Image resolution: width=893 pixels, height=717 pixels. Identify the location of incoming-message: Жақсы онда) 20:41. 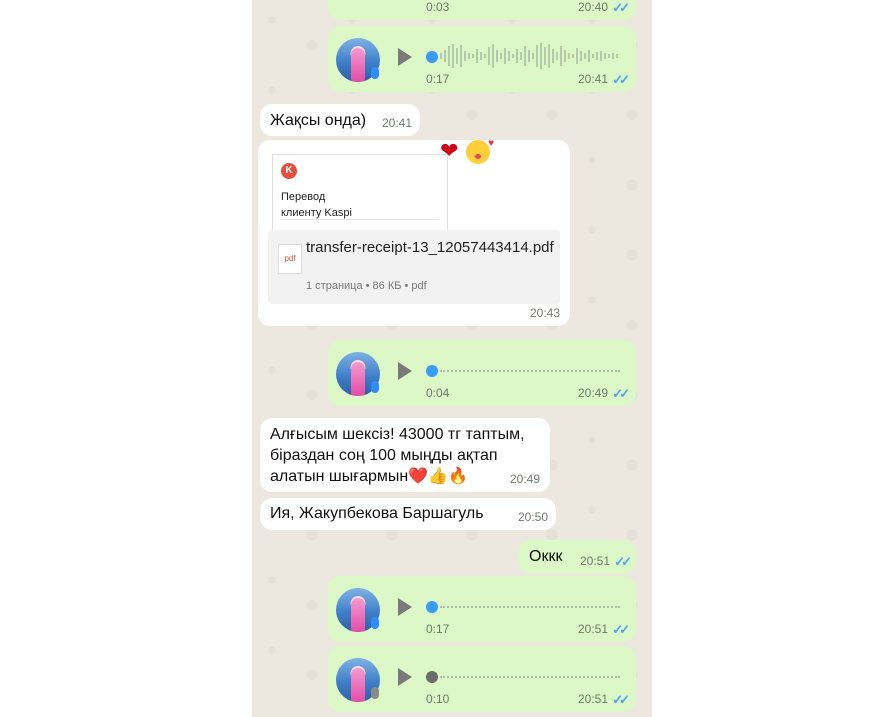
(340, 120).